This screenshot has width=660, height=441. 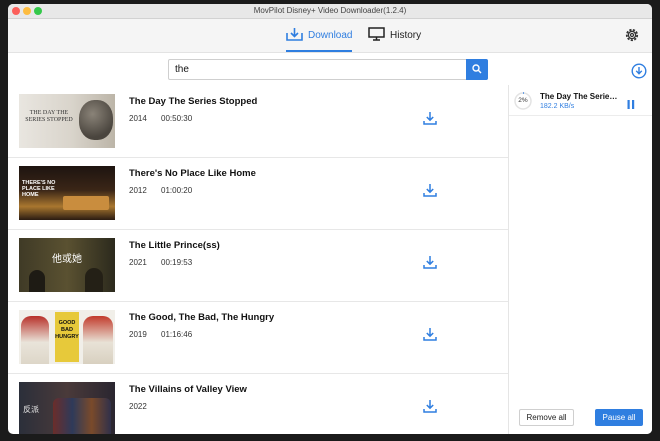 What do you see at coordinates (639, 71) in the screenshot?
I see `circle-download-icon` at bounding box center [639, 71].